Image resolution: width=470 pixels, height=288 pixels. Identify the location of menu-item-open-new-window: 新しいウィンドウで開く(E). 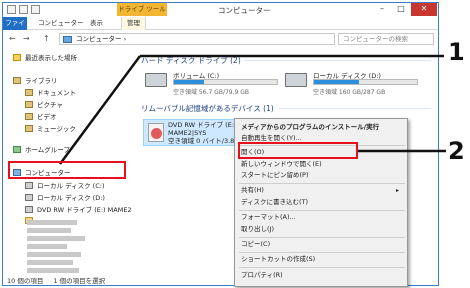
(321, 164).